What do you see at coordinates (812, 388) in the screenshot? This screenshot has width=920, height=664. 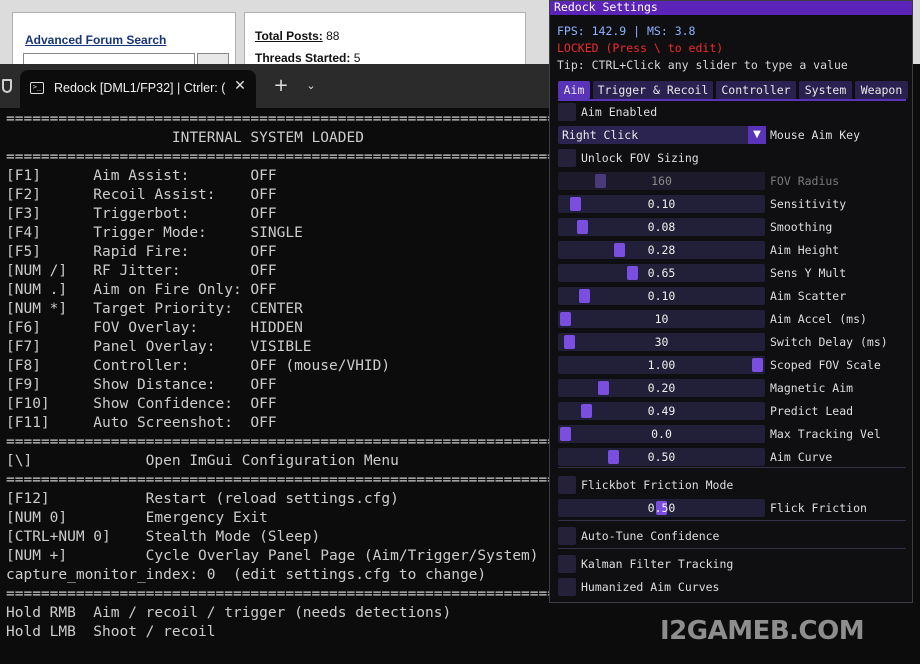 I see `slider-label: Magnetic Aim` at bounding box center [812, 388].